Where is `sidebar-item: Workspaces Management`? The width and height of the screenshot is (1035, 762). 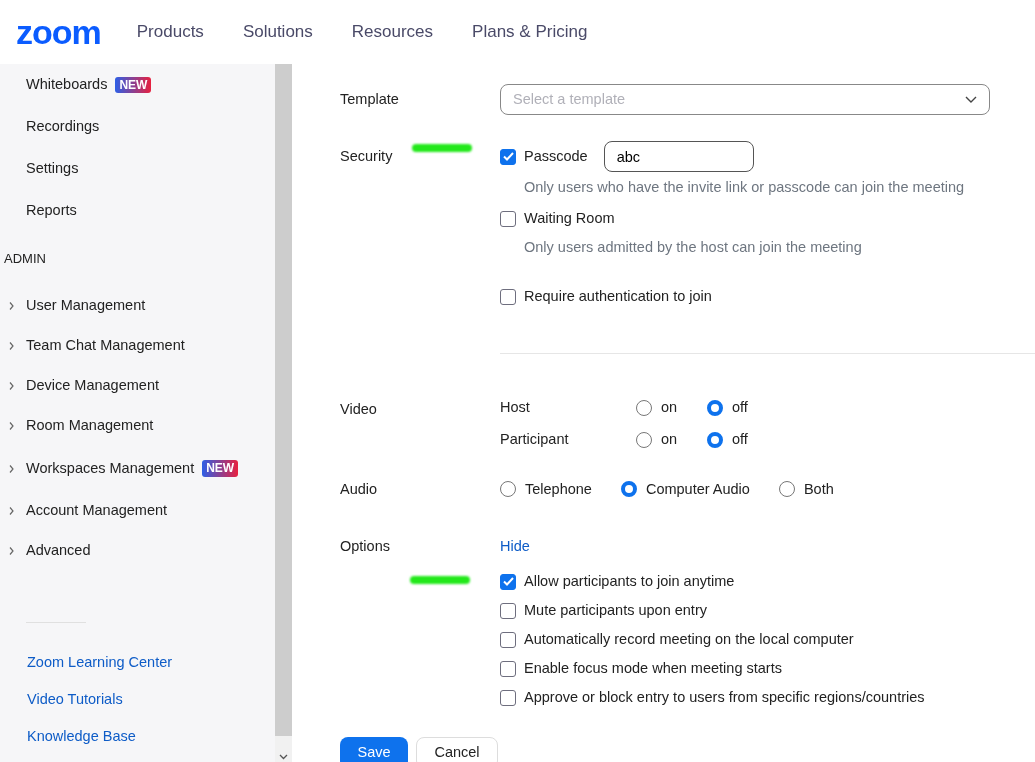
sidebar-item: Workspaces Management is located at coordinates (110, 468).